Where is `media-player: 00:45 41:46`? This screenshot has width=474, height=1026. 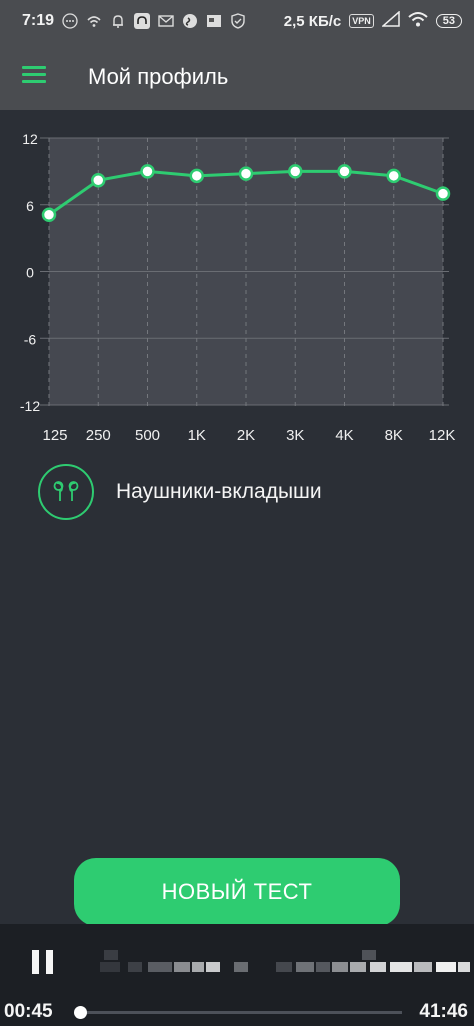 media-player: 00:45 41:46 is located at coordinates (237, 975).